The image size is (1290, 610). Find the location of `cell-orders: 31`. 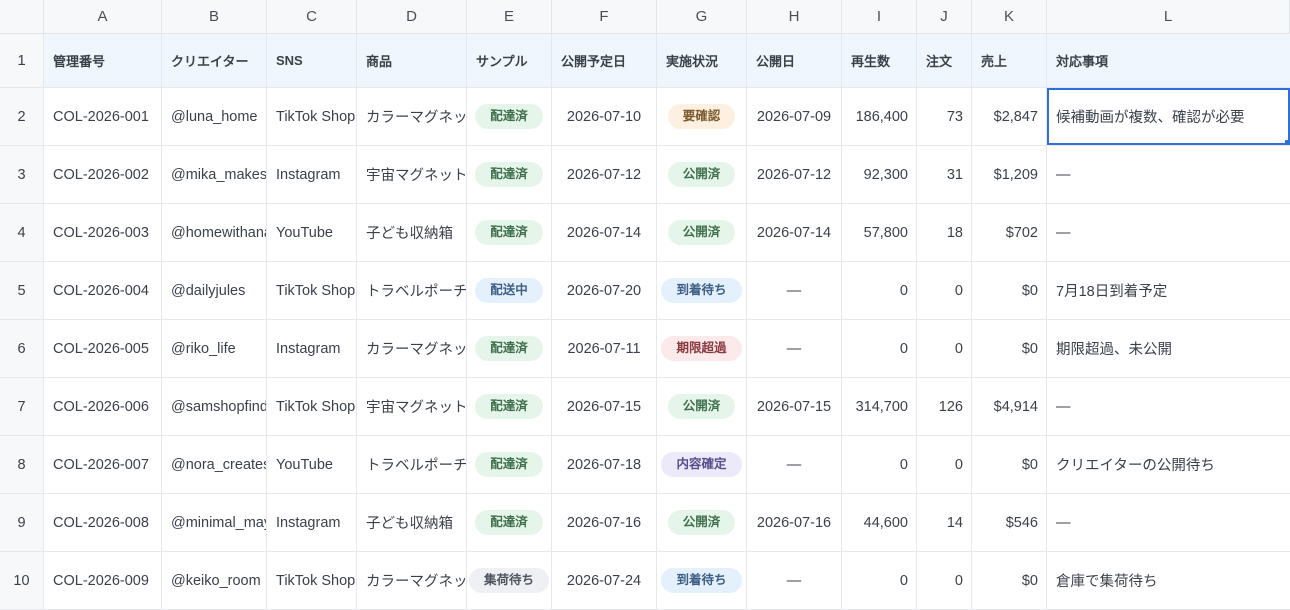

cell-orders: 31 is located at coordinates (944, 174).